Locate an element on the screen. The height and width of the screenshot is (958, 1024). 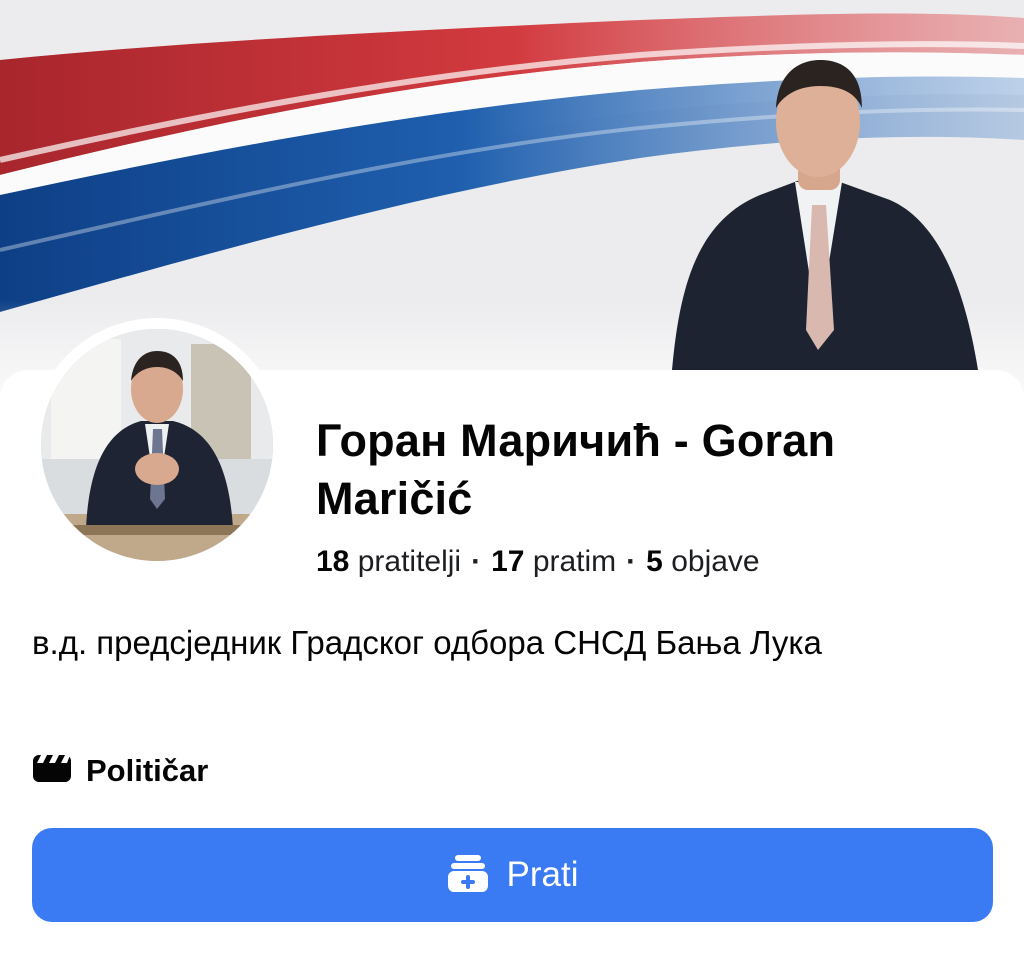
followers-count: 18 is located at coordinates (333, 561).